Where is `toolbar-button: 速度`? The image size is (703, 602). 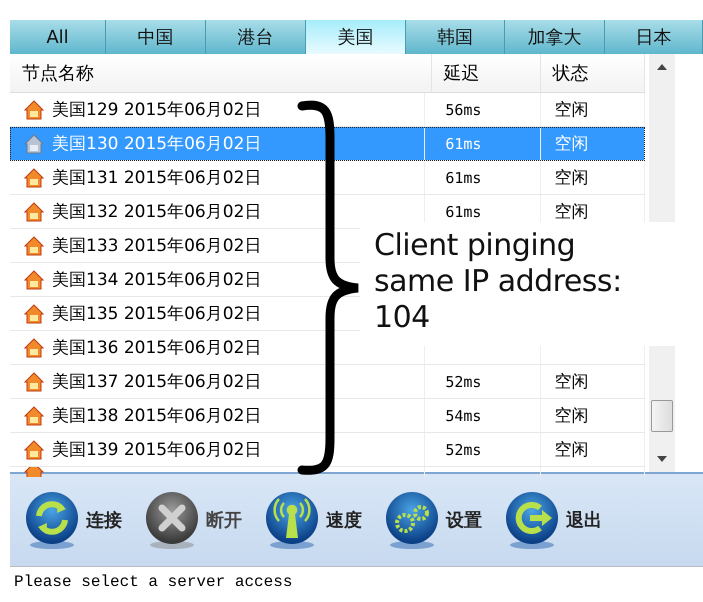 toolbar-button: 速度 is located at coordinates (312, 520).